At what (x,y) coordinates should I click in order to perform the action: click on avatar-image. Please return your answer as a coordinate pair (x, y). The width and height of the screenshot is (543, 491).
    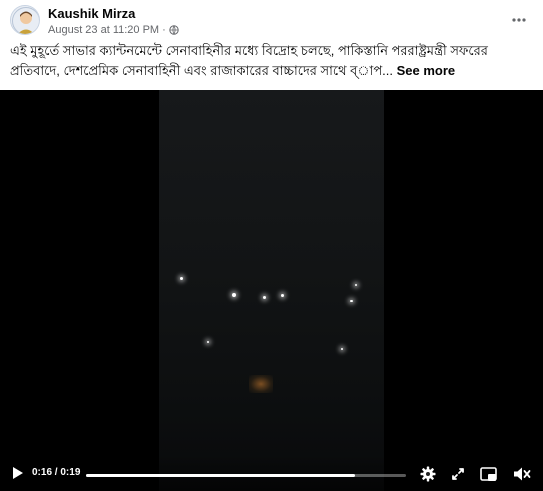
    Looking at the image, I should click on (25, 20).